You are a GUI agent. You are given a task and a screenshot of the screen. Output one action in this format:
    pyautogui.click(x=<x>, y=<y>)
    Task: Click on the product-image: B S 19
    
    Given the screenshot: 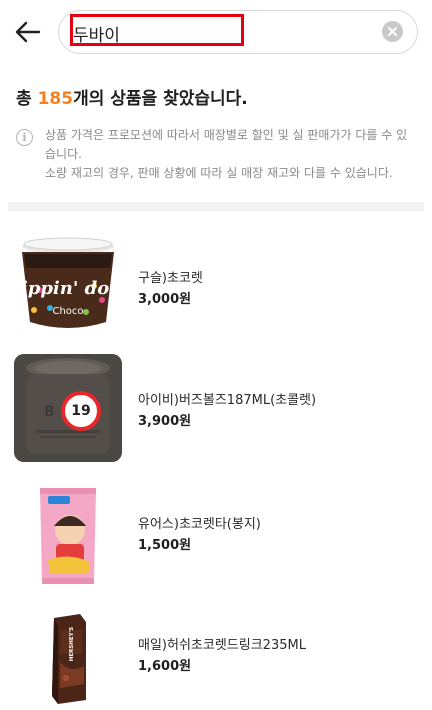 What is the action you would take?
    pyautogui.click(x=68, y=408)
    